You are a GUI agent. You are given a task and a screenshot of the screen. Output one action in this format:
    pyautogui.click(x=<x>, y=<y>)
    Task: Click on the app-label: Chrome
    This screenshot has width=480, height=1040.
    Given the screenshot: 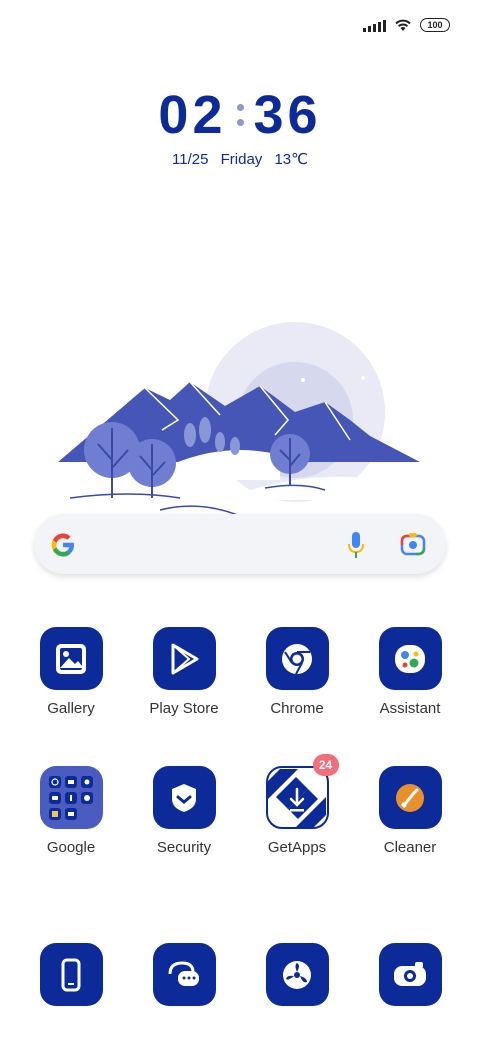 What is the action you would take?
    pyautogui.click(x=297, y=708)
    